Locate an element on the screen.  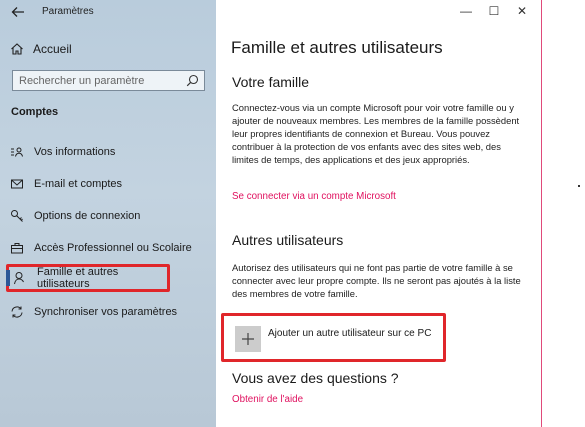
plus-icon is located at coordinates (248, 339).